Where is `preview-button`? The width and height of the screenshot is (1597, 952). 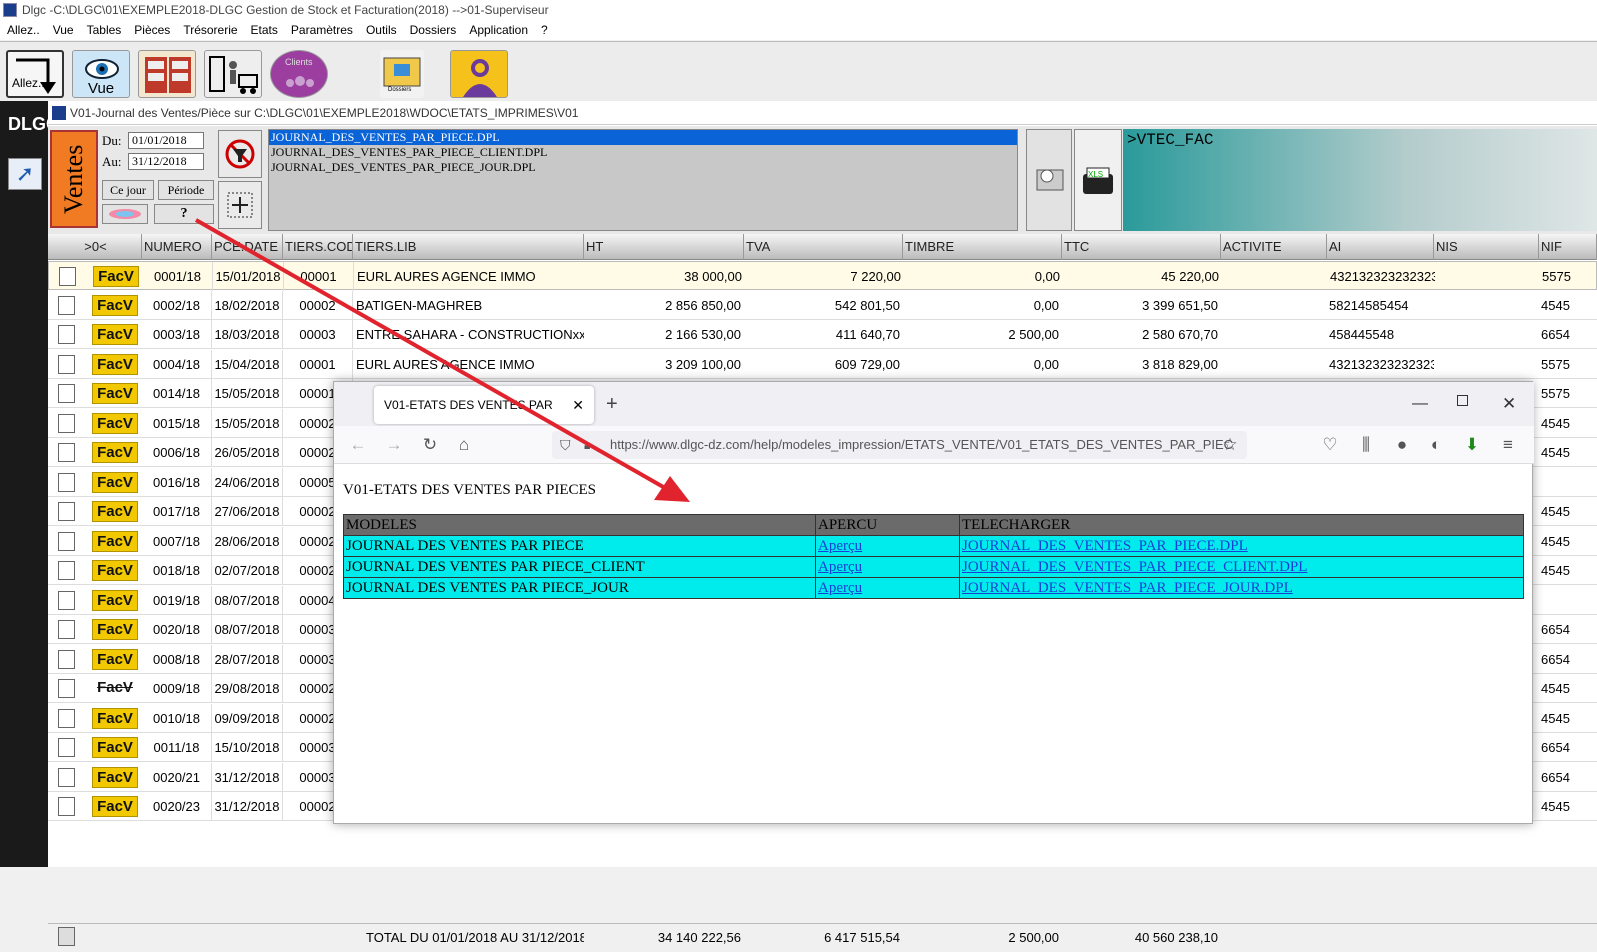
preview-button is located at coordinates (1049, 180).